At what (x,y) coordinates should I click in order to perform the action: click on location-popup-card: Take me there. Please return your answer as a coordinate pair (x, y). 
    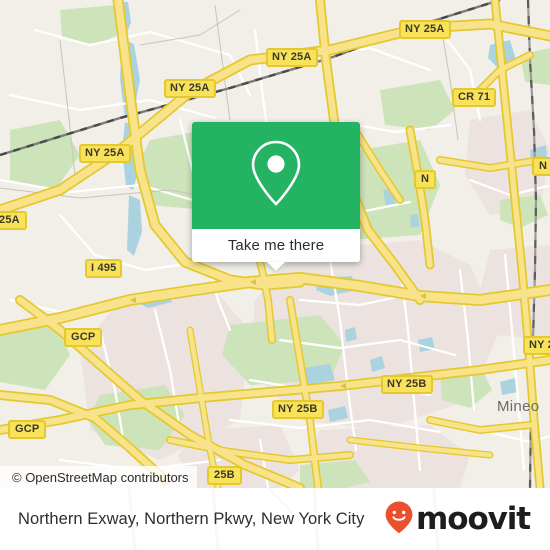
    Looking at the image, I should click on (276, 196).